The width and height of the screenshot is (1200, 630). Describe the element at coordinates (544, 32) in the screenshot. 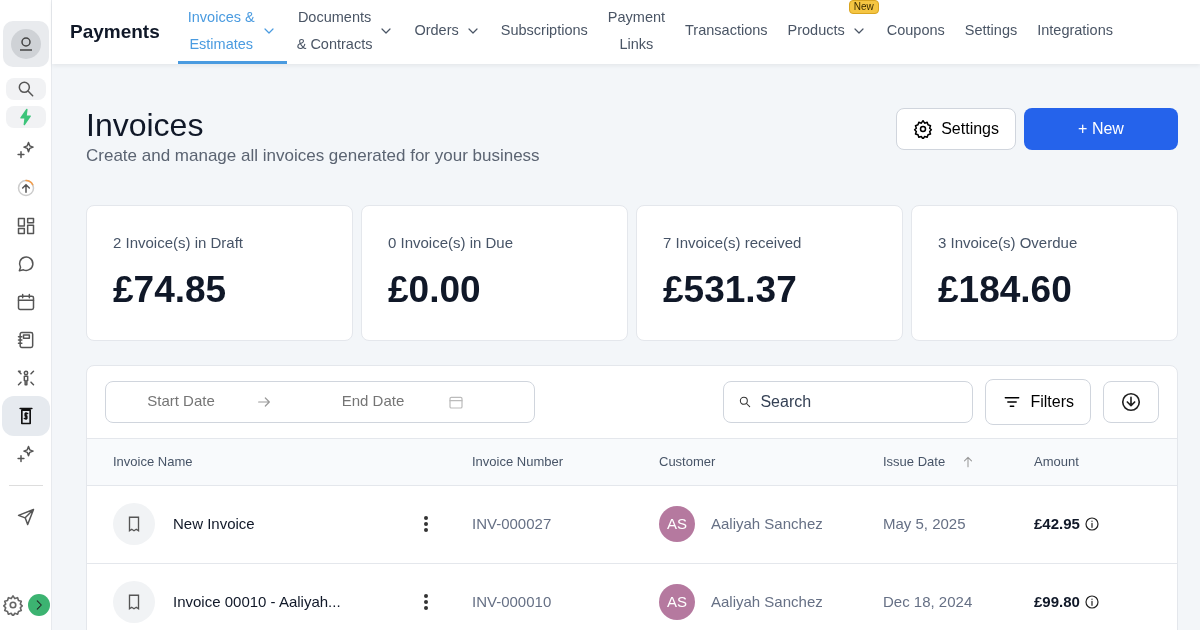

I see `nav-tab: Subscriptions` at that location.